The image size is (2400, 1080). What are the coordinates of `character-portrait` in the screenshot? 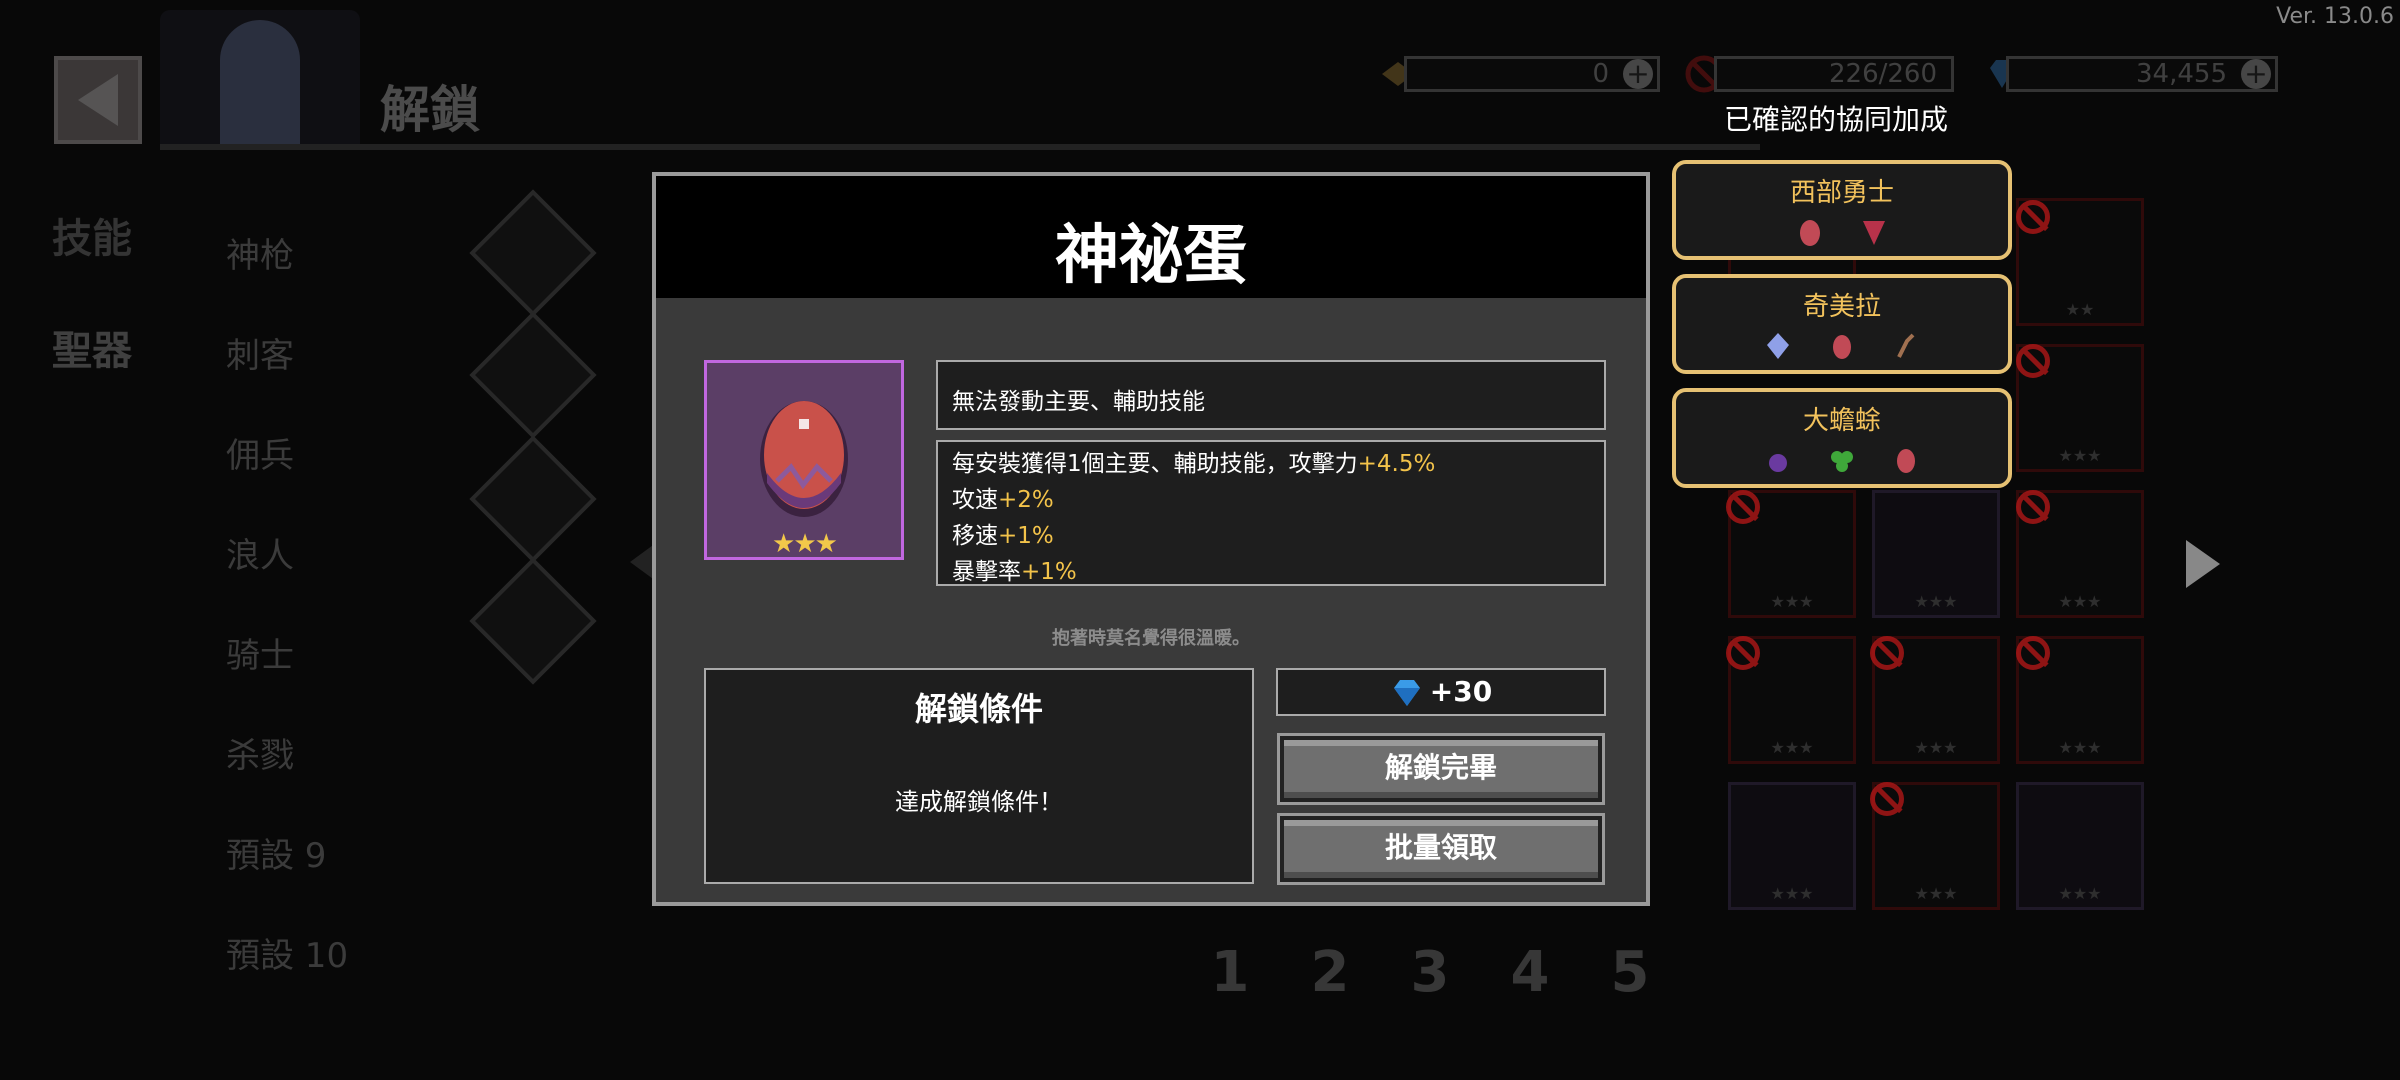 It's located at (260, 79).